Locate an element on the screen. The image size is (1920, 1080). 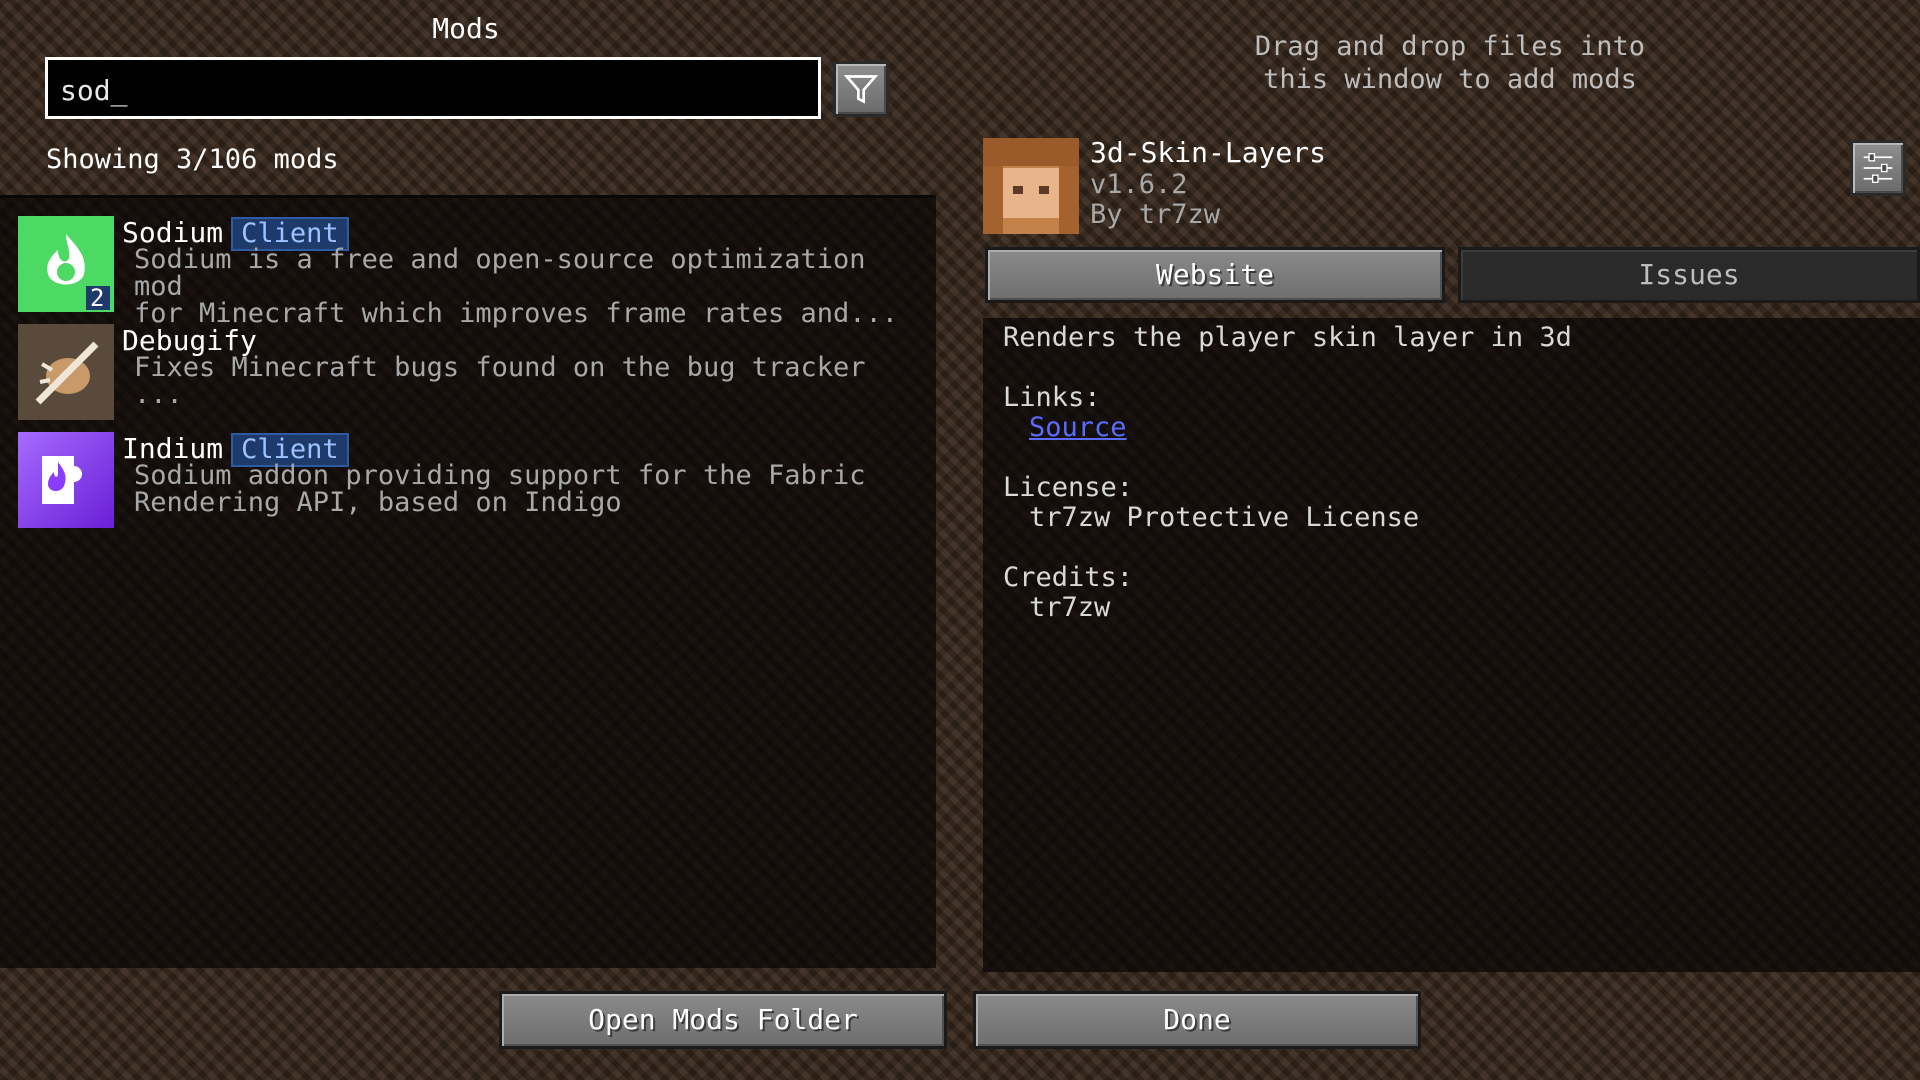
update-count-badge: 2 is located at coordinates (97, 298).